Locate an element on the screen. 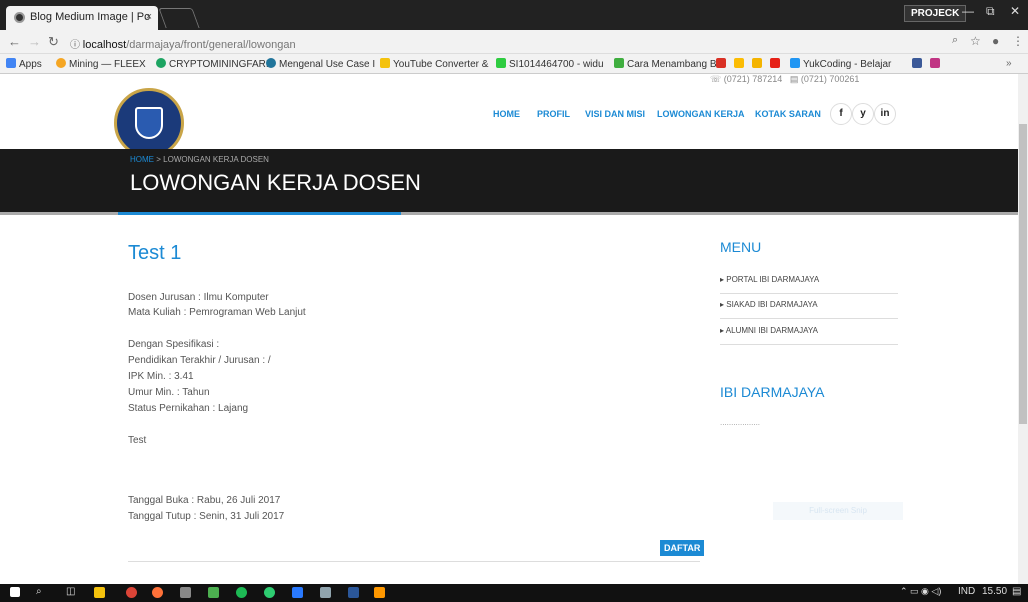 This screenshot has height=602, width=1028. tab-title: Blog Medium Image | Po is located at coordinates (90, 17).